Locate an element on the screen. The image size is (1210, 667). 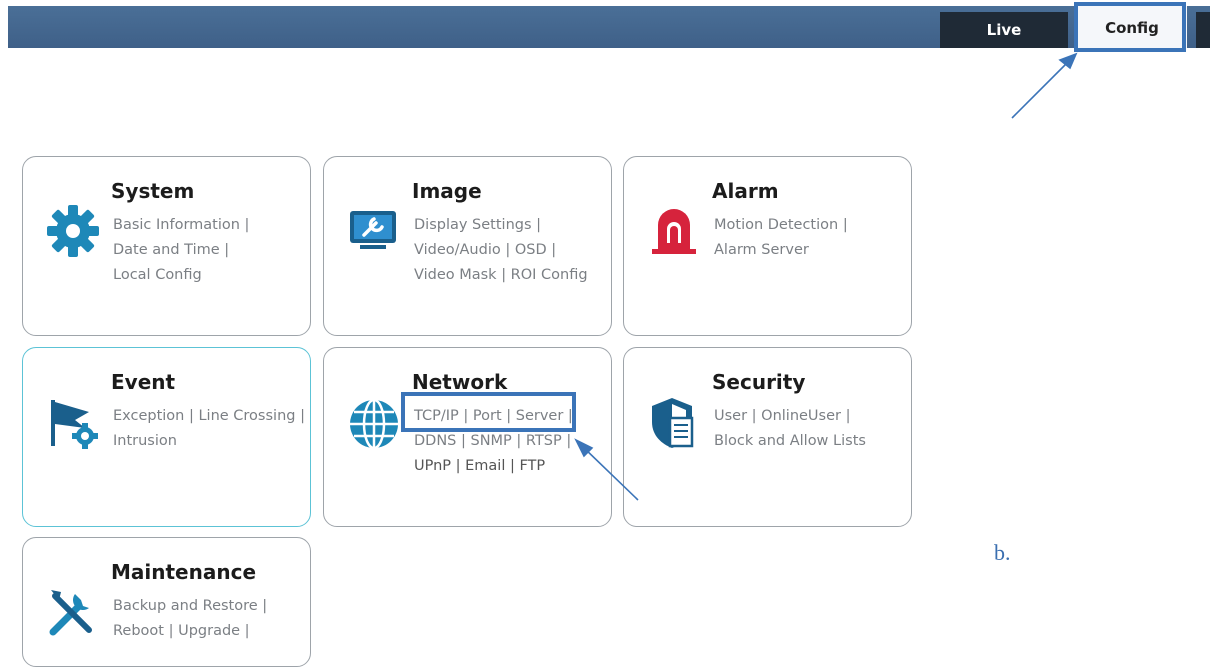
arrow-to-config is located at coordinates (1041, 89).